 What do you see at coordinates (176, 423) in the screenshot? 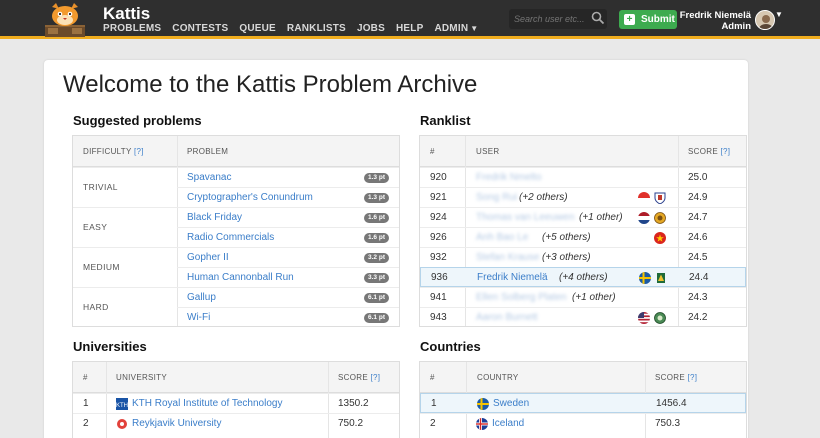
I see `university-link: Reykjavik University` at bounding box center [176, 423].